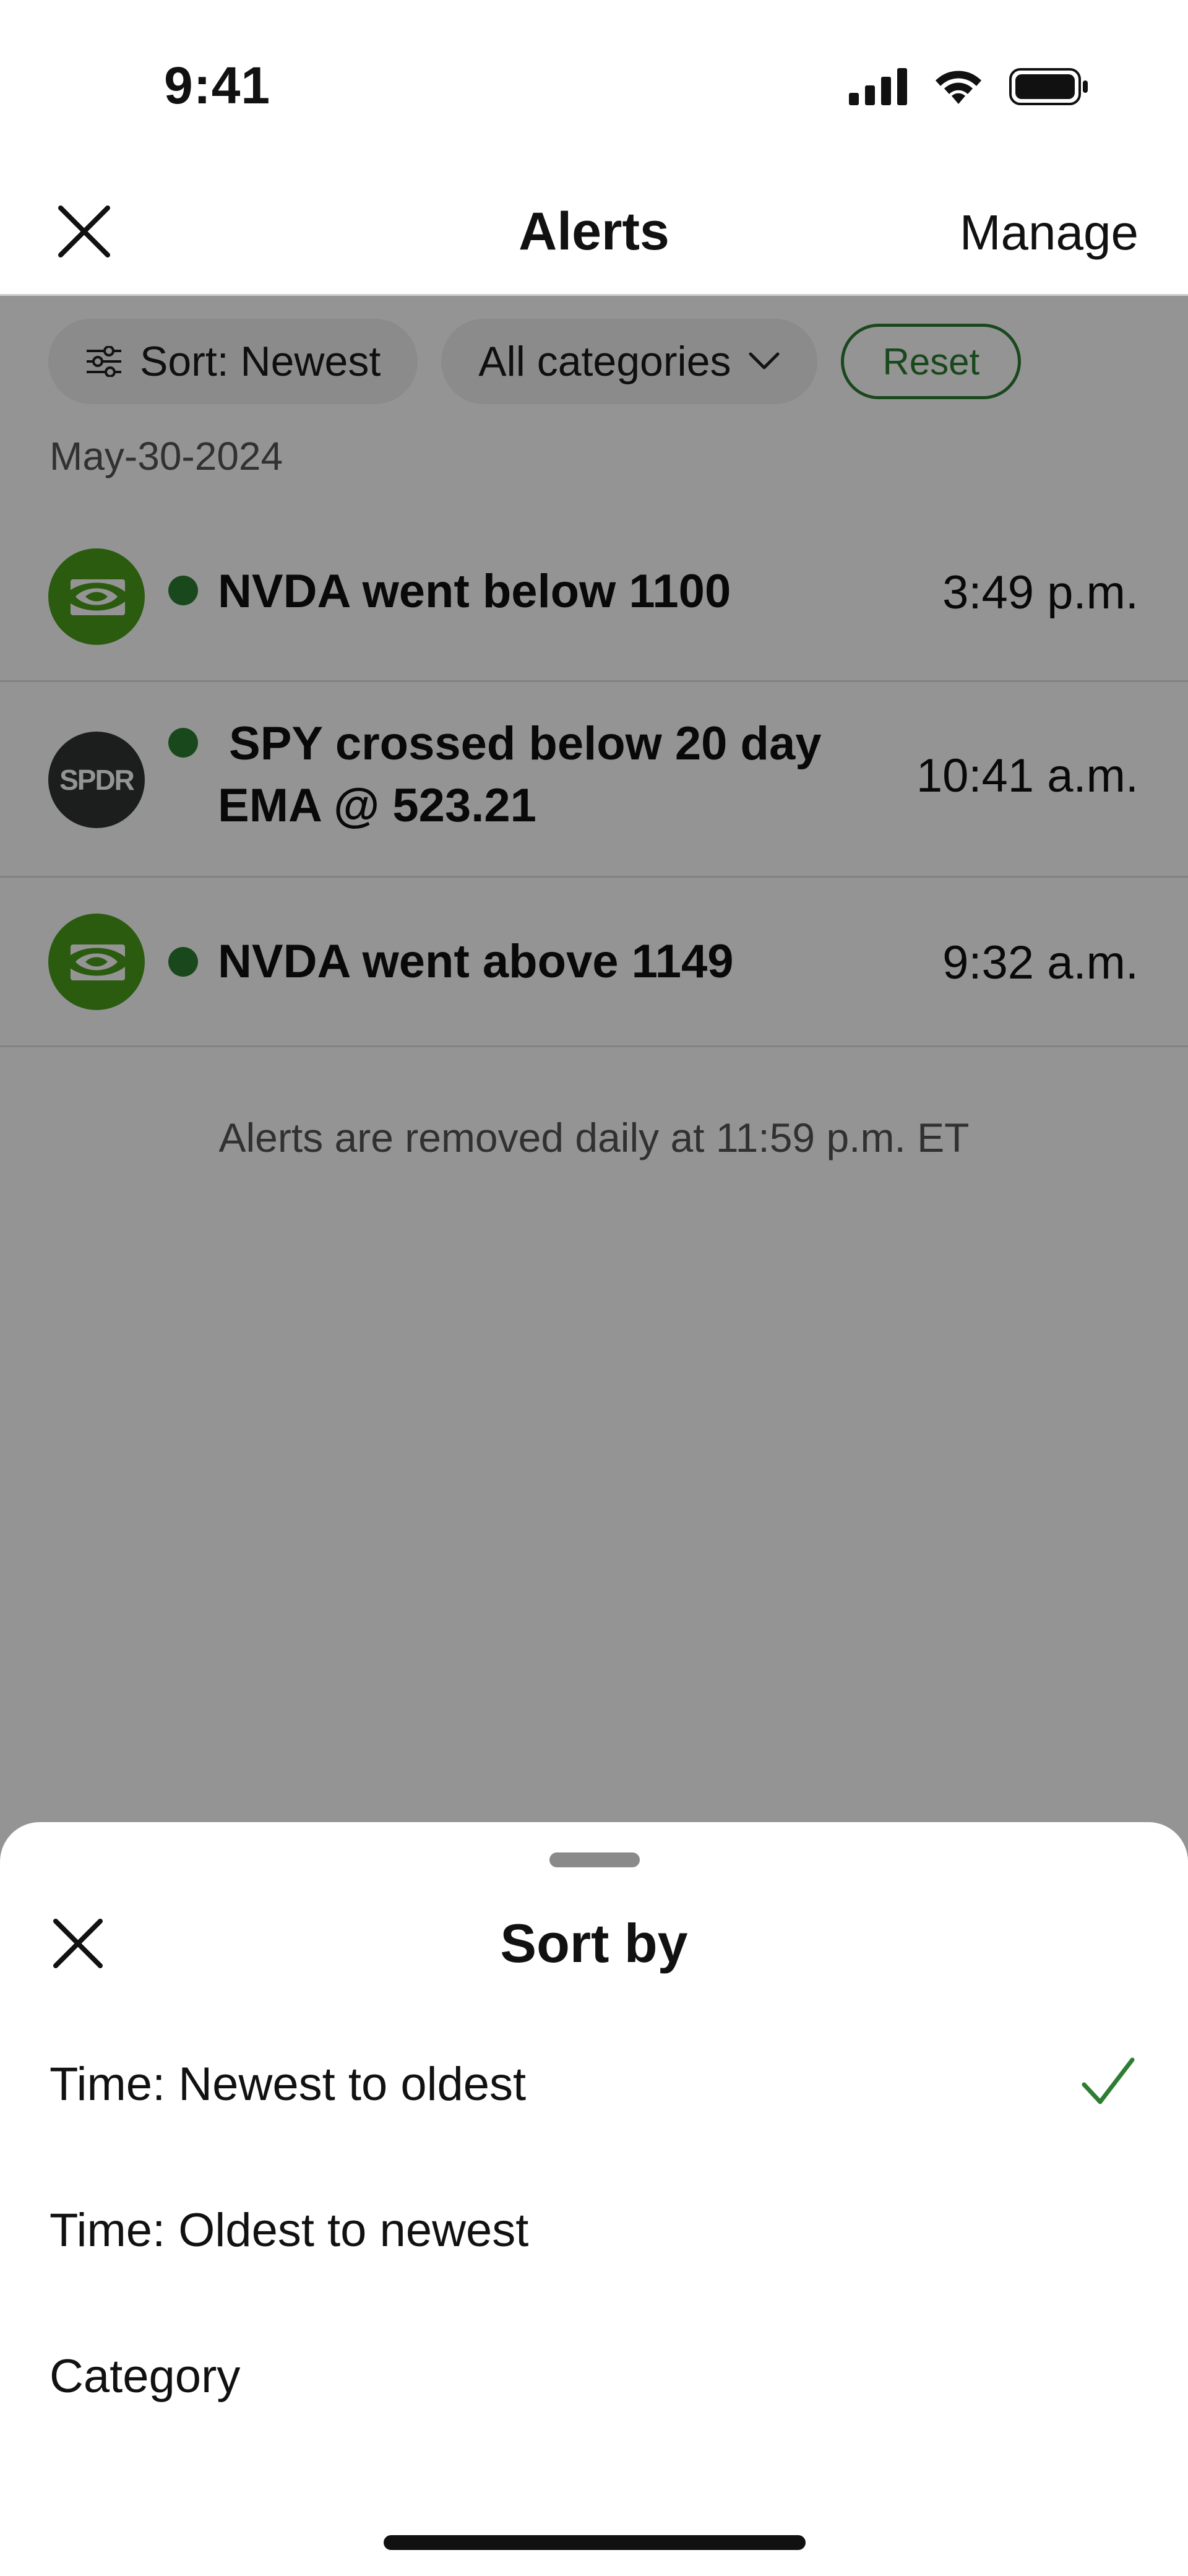  Describe the element at coordinates (1108, 2080) in the screenshot. I see `checkmark-icon` at that location.